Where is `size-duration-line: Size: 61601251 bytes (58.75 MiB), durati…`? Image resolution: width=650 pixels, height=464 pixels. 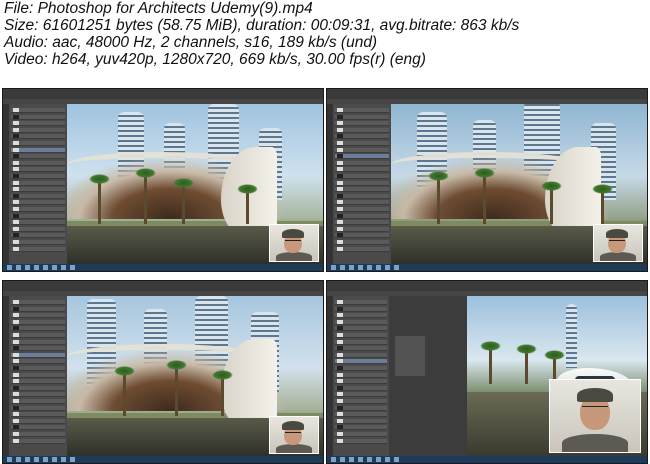 size-duration-line: Size: 61601251 bytes (58.75 MiB), durati… is located at coordinates (262, 25).